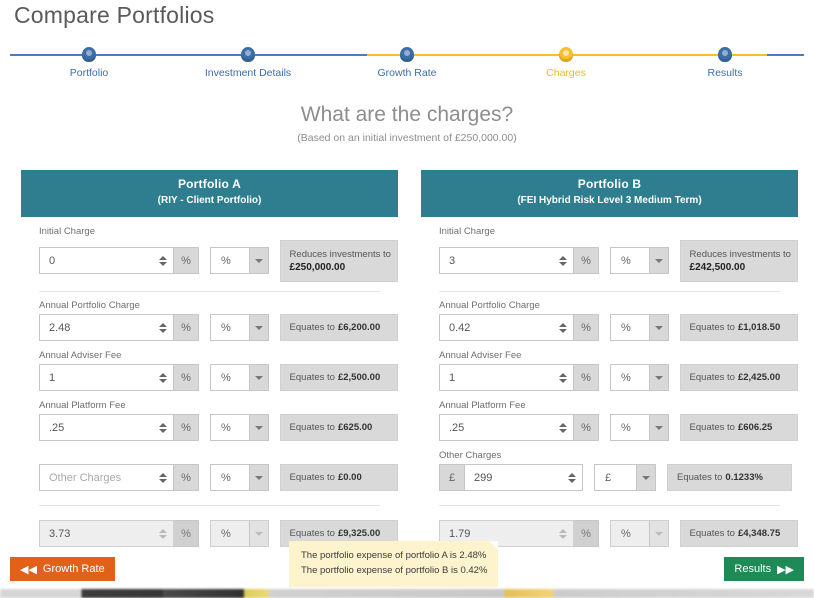 This screenshot has height=598, width=814. Describe the element at coordinates (562, 328) in the screenshot. I see `spinner-annual-portfolio-charge-b` at that location.